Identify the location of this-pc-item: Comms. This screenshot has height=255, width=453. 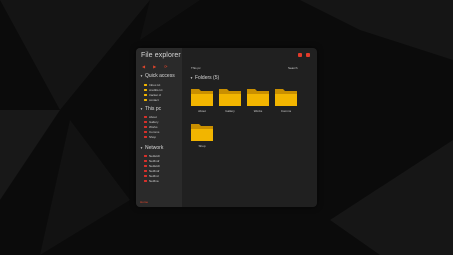
(151, 132).